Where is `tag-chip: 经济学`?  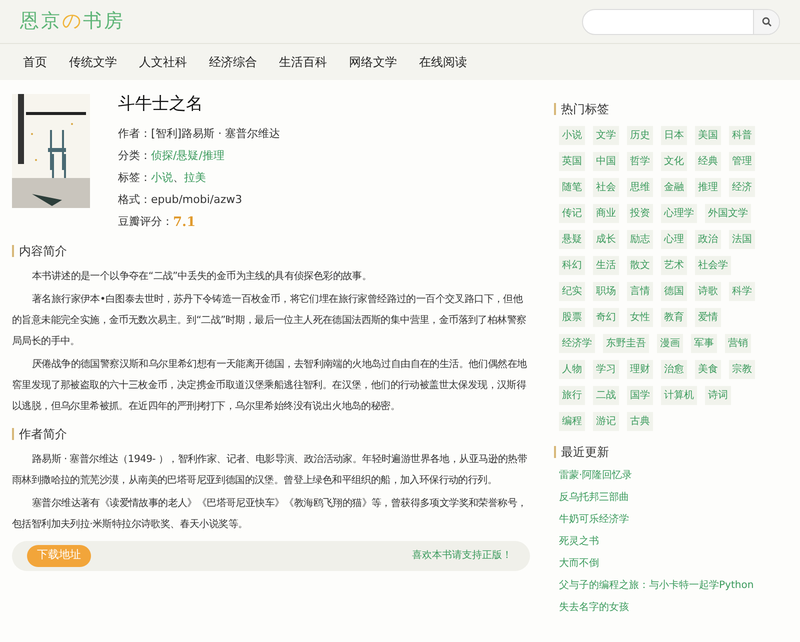
tag-chip: 经济学 is located at coordinates (577, 343).